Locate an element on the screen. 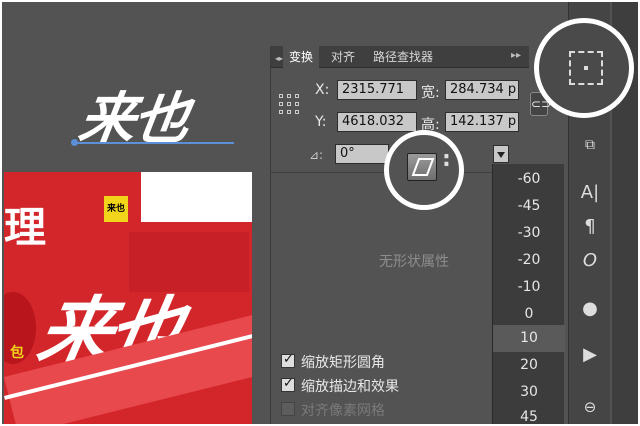 The image size is (640, 426). dropdown-option-selected: 10 is located at coordinates (529, 338).